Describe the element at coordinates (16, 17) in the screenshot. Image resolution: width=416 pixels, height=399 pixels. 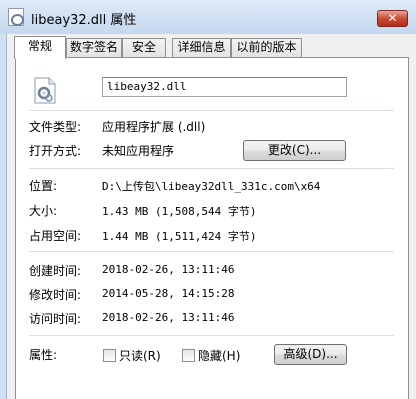
I see `dll-file-icon` at that location.